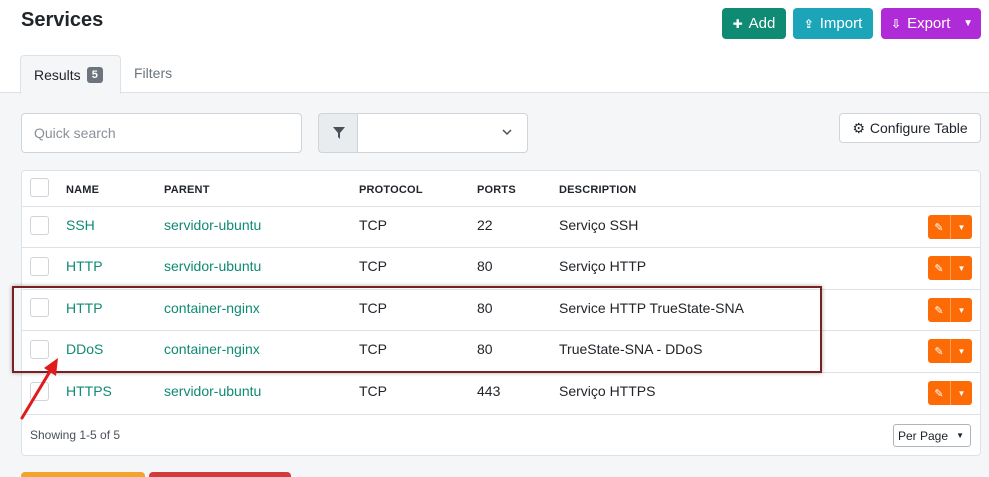  I want to click on chevron-down-icon, so click(507, 132).